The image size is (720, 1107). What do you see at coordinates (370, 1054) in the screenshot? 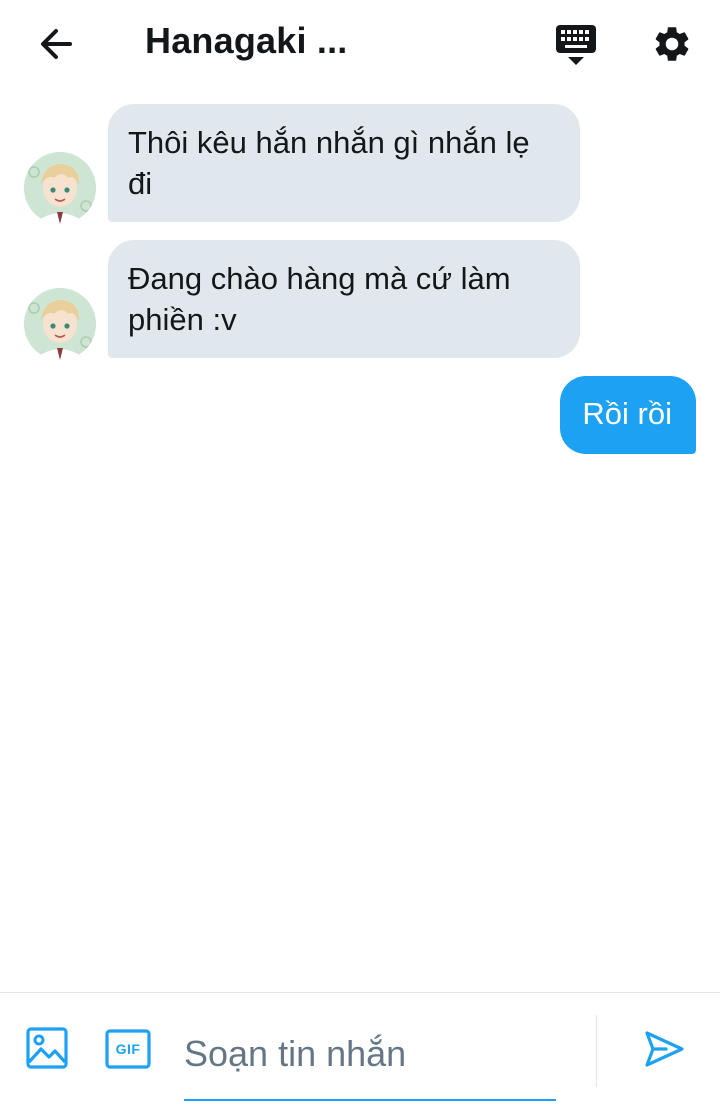
I see `message-input` at bounding box center [370, 1054].